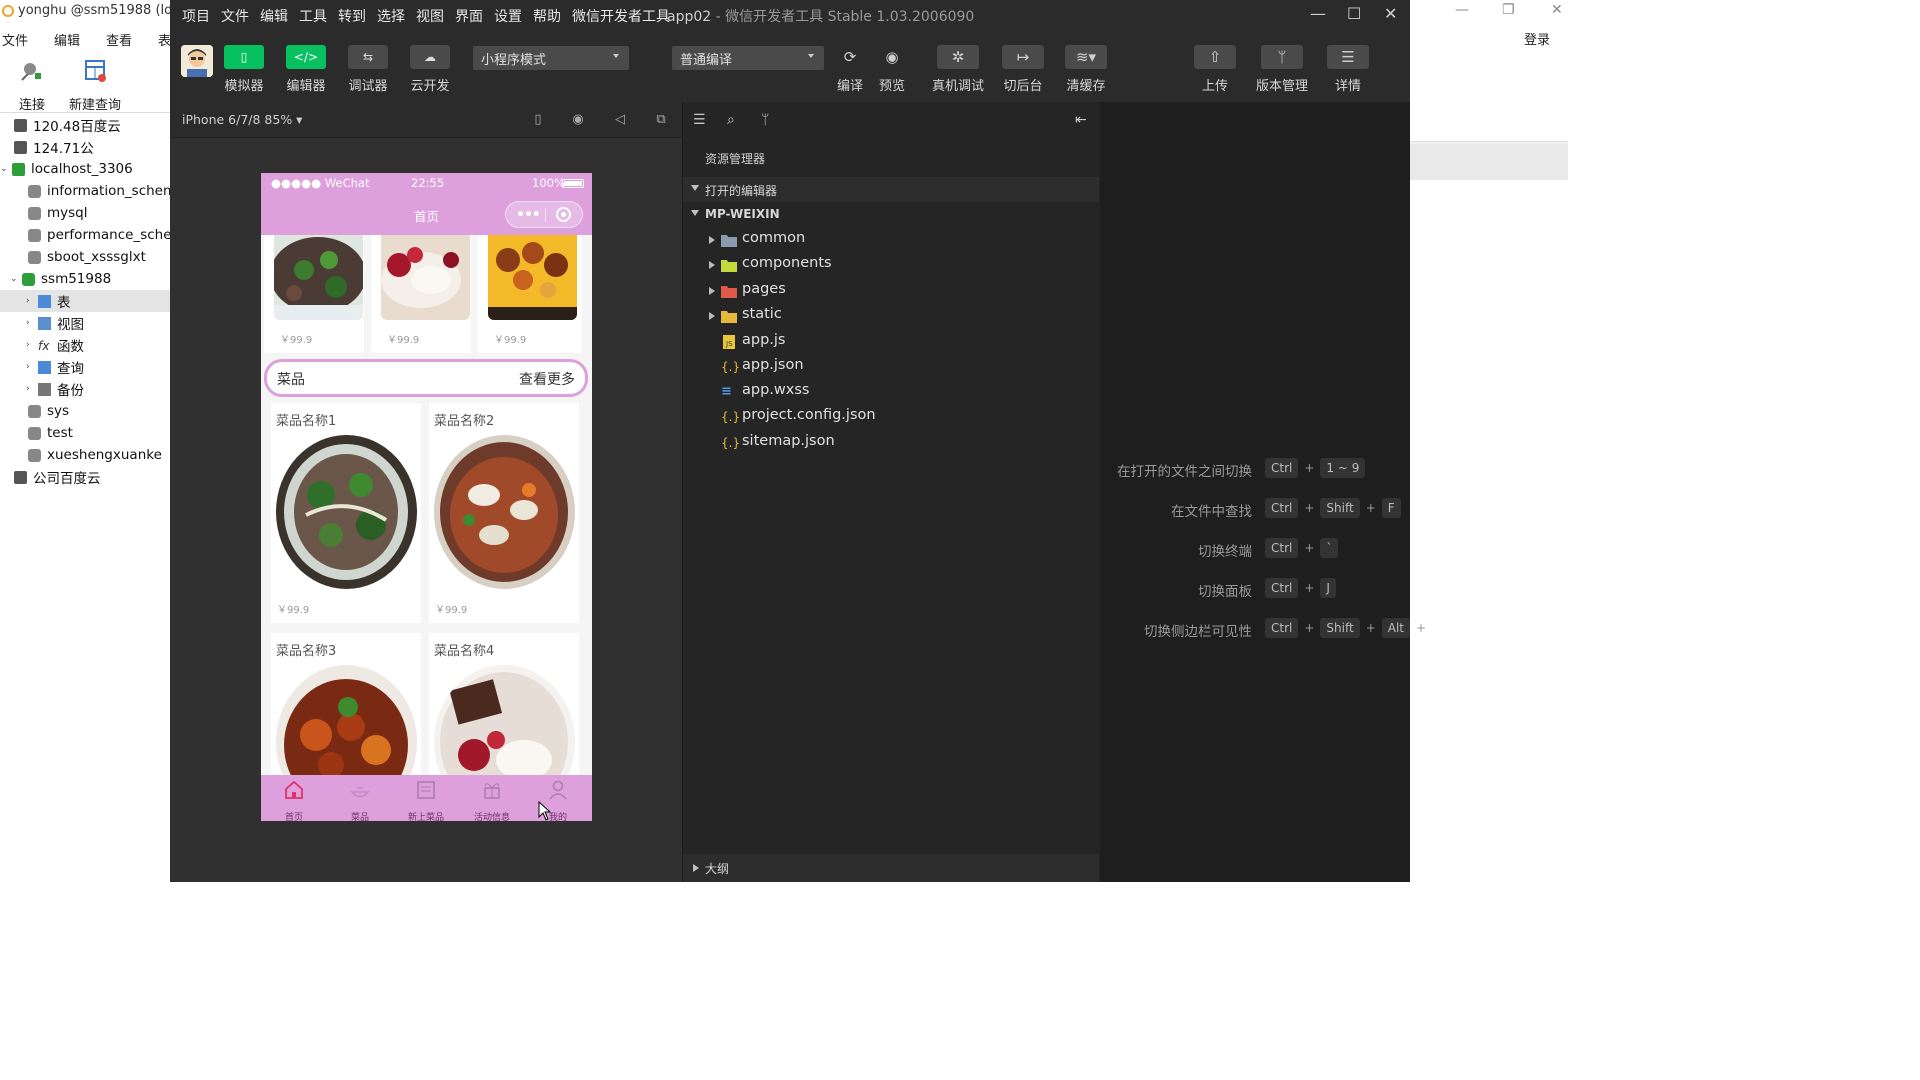 The image size is (1920, 1080). Describe the element at coordinates (55, 345) in the screenshot. I see `tree-item-functions: › fx 函数` at that location.